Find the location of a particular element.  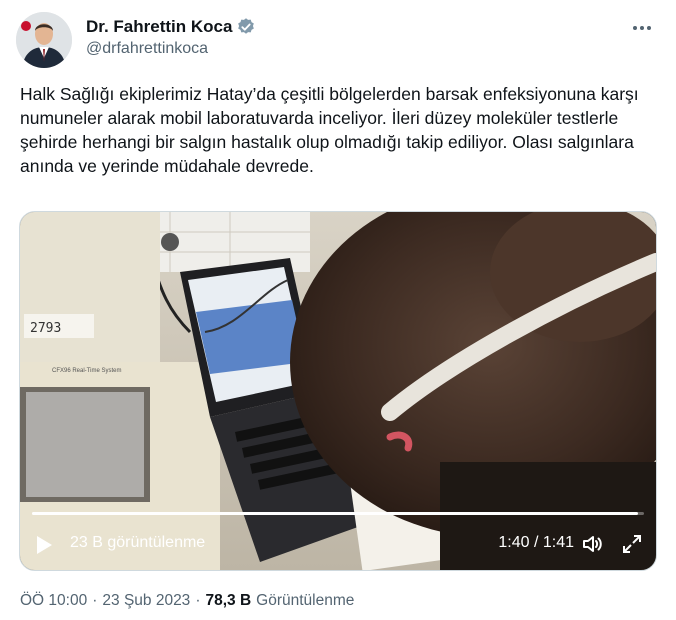

tweet-views-count: 78,3 B is located at coordinates (228, 600).